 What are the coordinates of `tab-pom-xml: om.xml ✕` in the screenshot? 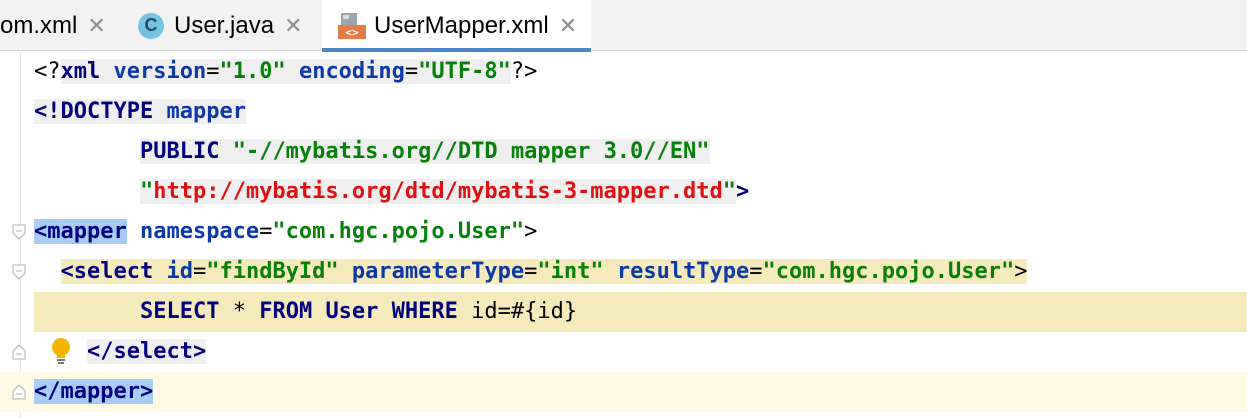 It's located at (53, 25).